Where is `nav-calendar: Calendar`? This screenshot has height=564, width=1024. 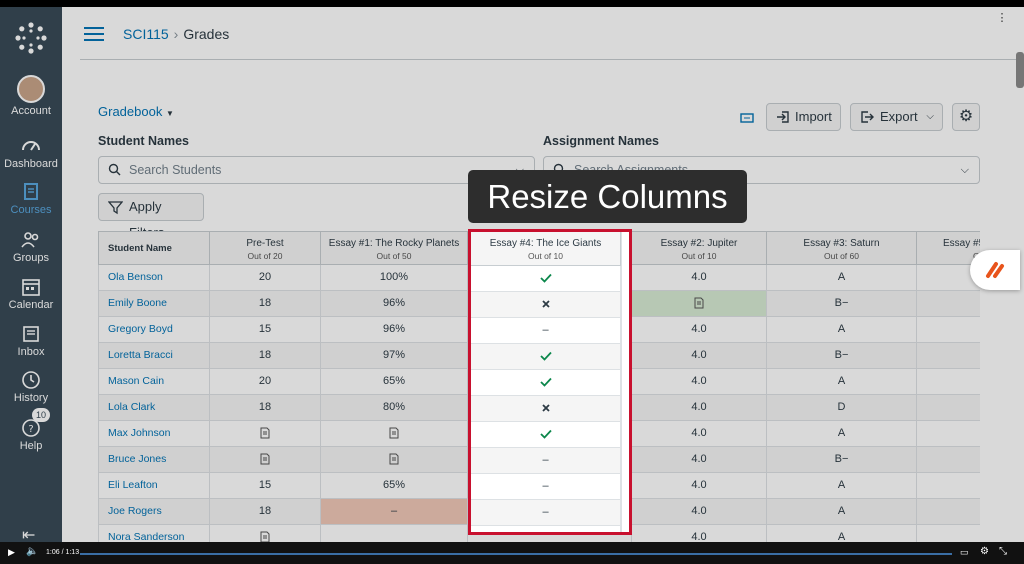 nav-calendar: Calendar is located at coordinates (31, 295).